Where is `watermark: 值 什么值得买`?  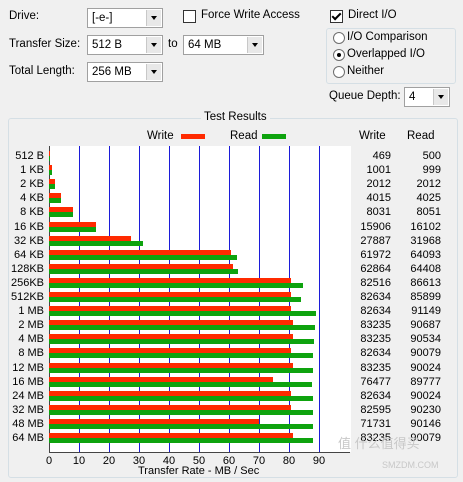 watermark: 值 什么值得买 is located at coordinates (379, 443).